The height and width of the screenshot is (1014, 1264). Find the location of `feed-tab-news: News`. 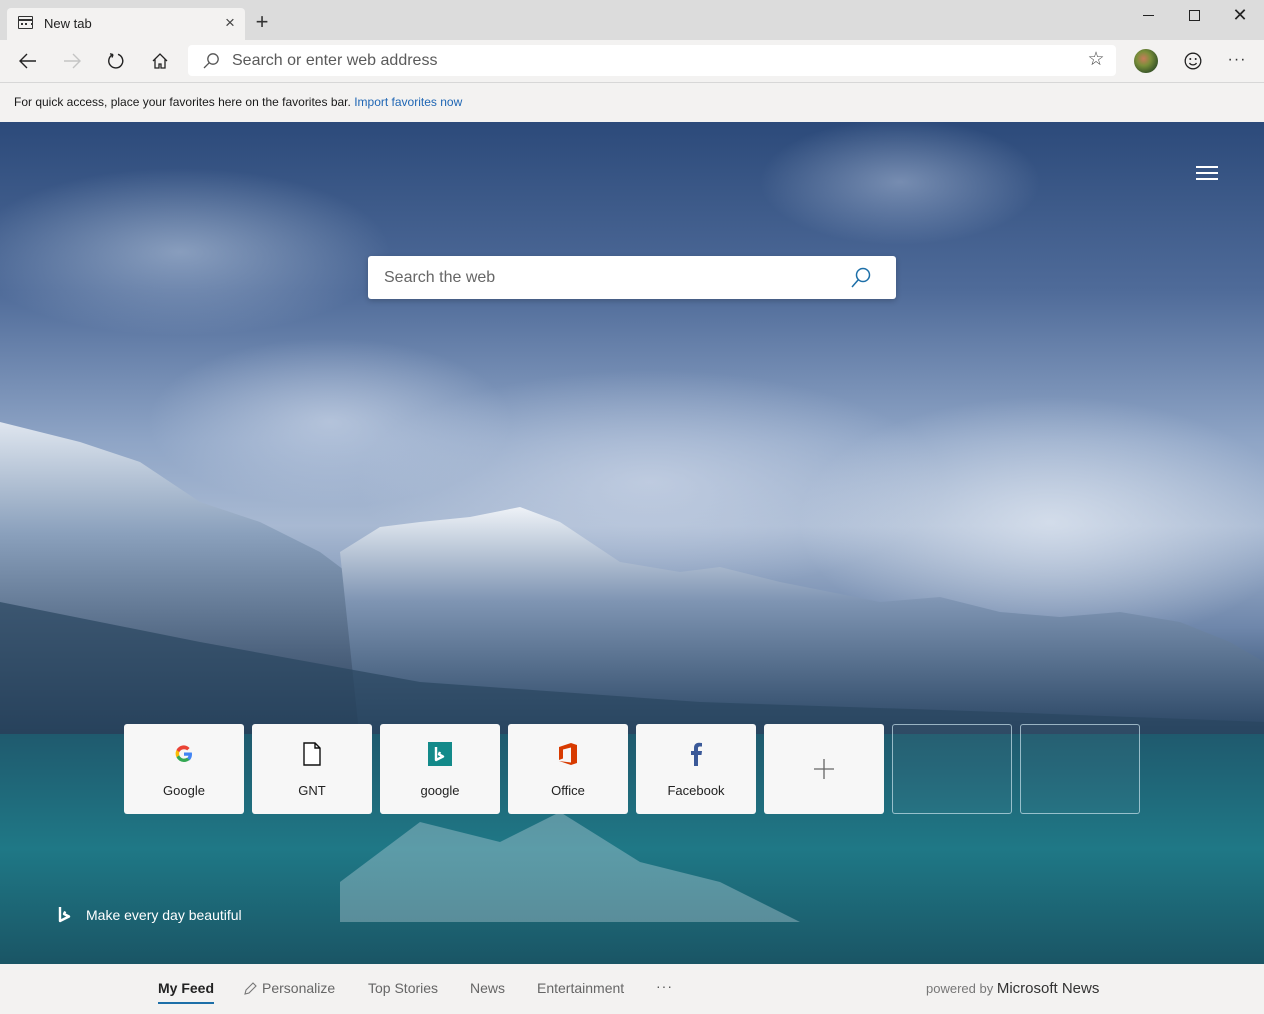

feed-tab-news: News is located at coordinates (487, 988).